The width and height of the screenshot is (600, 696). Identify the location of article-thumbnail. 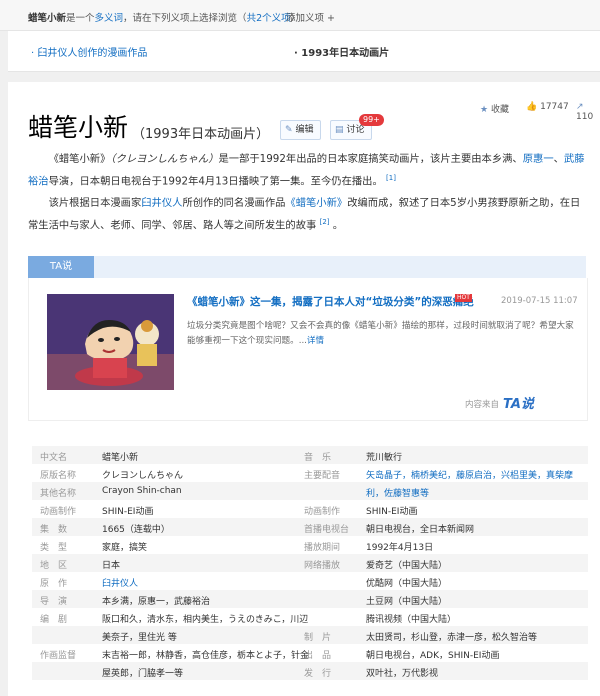
(110, 342).